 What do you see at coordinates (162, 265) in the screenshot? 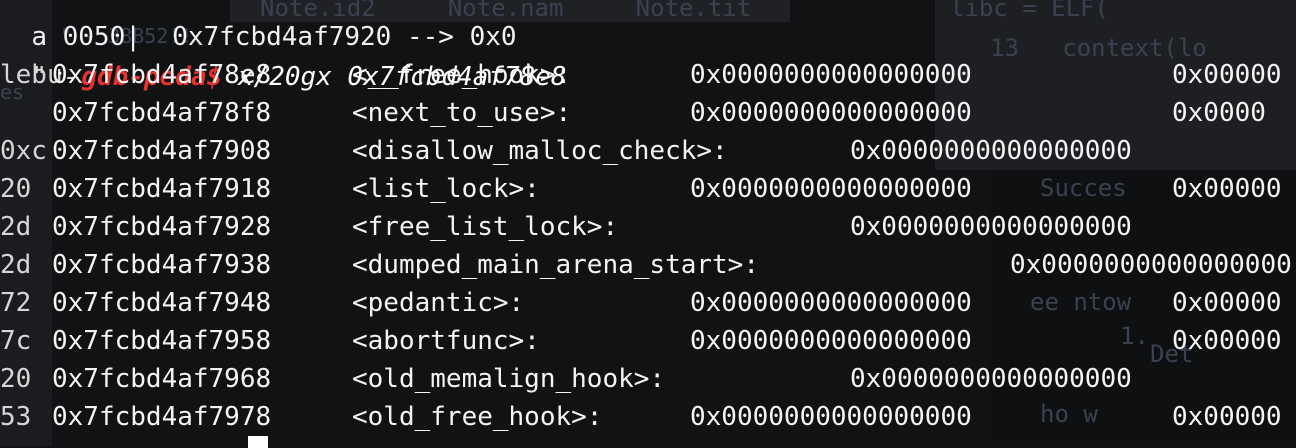
I see `memory-address: 0x7fcbd4af7938` at bounding box center [162, 265].